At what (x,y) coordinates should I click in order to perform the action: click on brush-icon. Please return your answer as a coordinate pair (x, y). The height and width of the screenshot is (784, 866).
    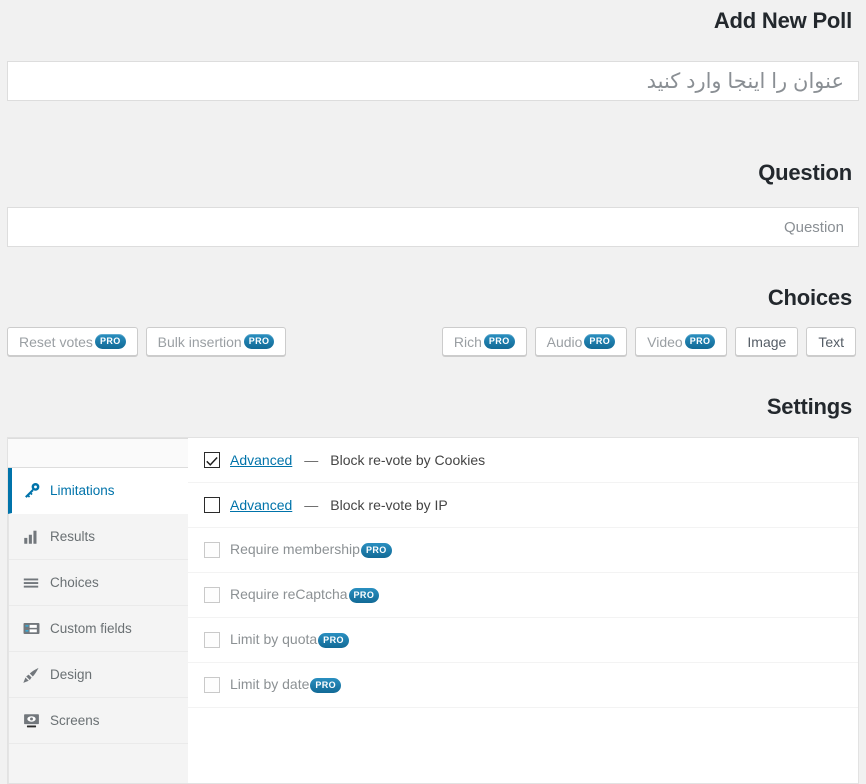
    Looking at the image, I should click on (31, 675).